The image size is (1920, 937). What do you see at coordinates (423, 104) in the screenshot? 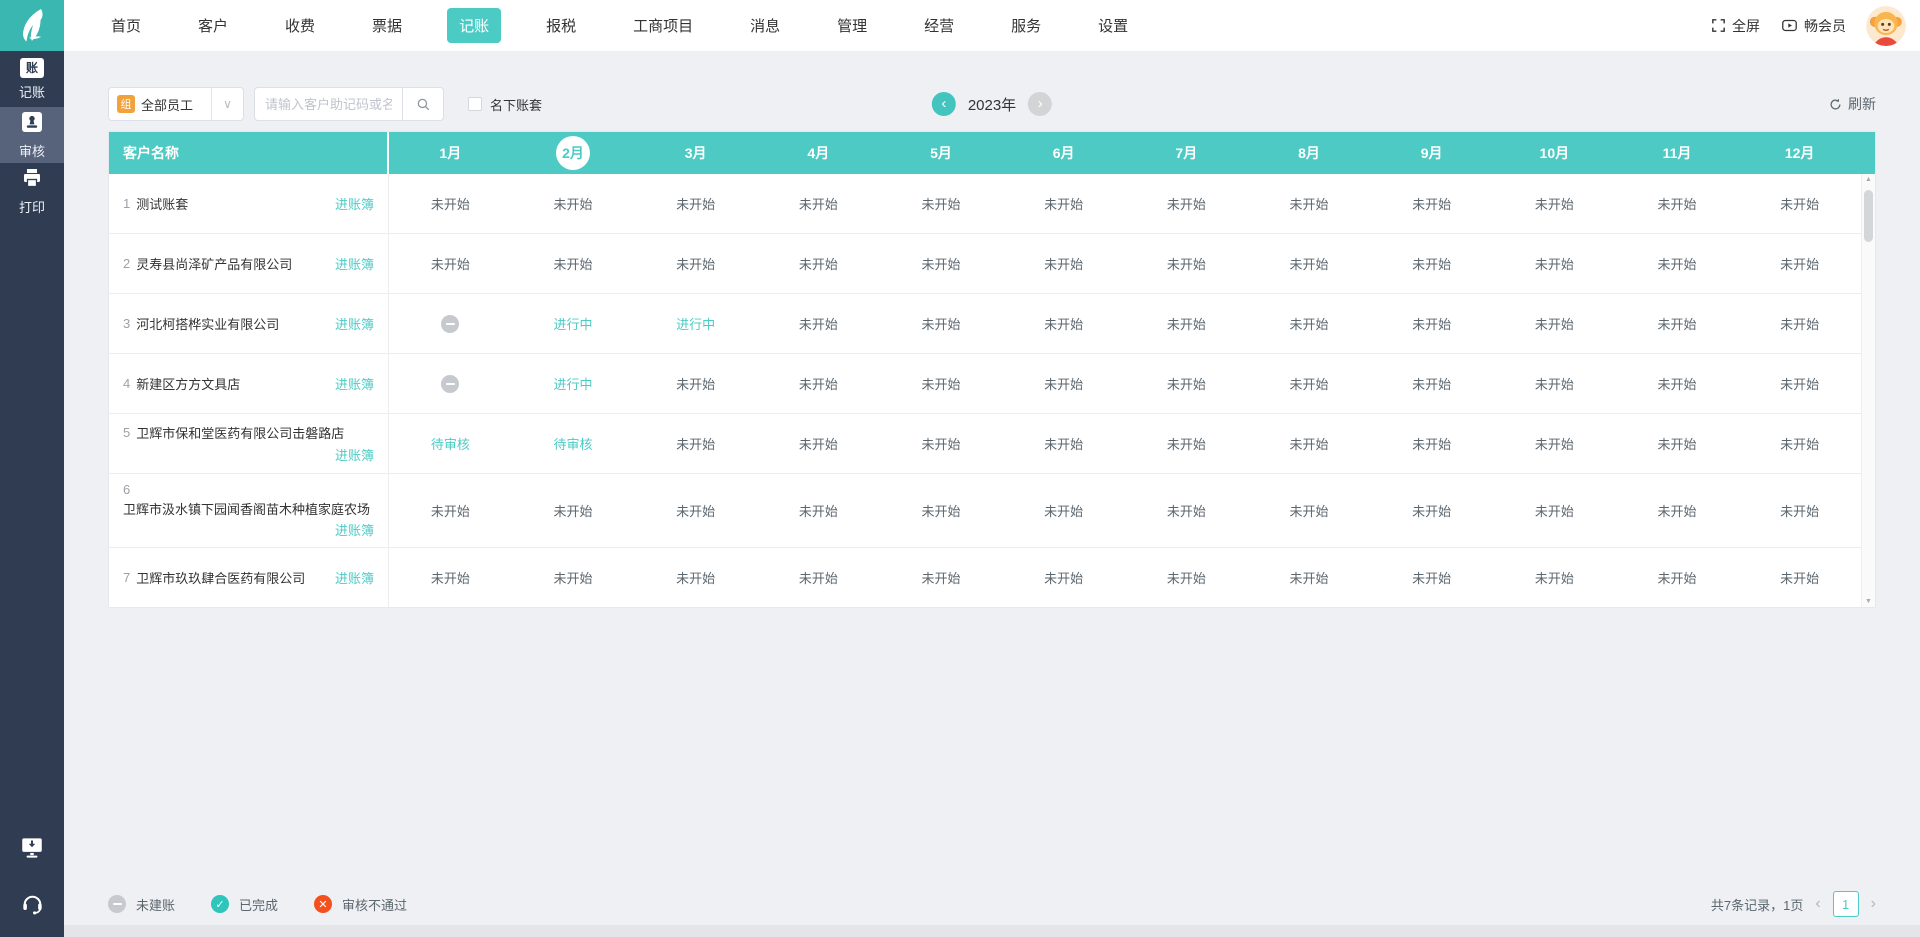
I see `search-button` at bounding box center [423, 104].